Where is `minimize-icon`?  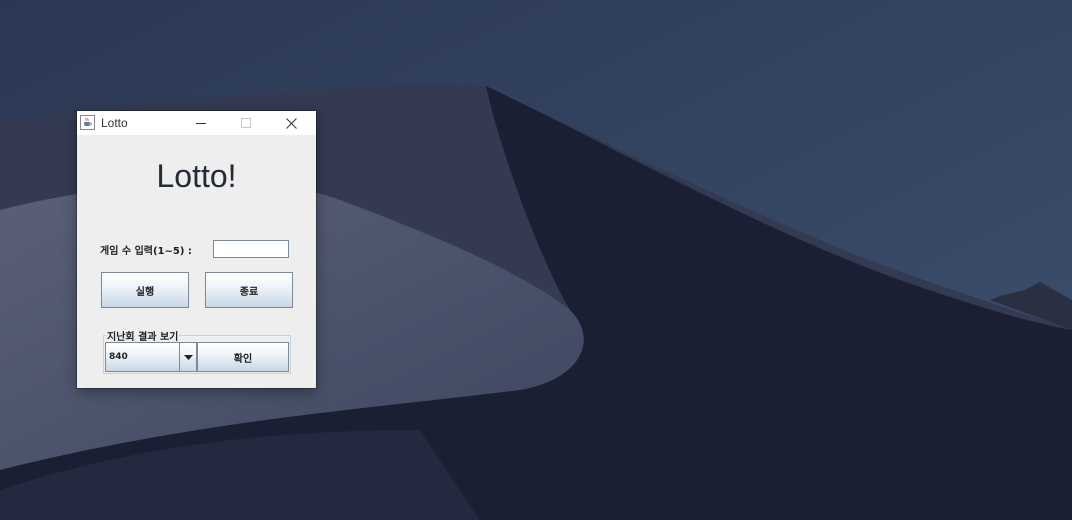
minimize-icon is located at coordinates (200, 123).